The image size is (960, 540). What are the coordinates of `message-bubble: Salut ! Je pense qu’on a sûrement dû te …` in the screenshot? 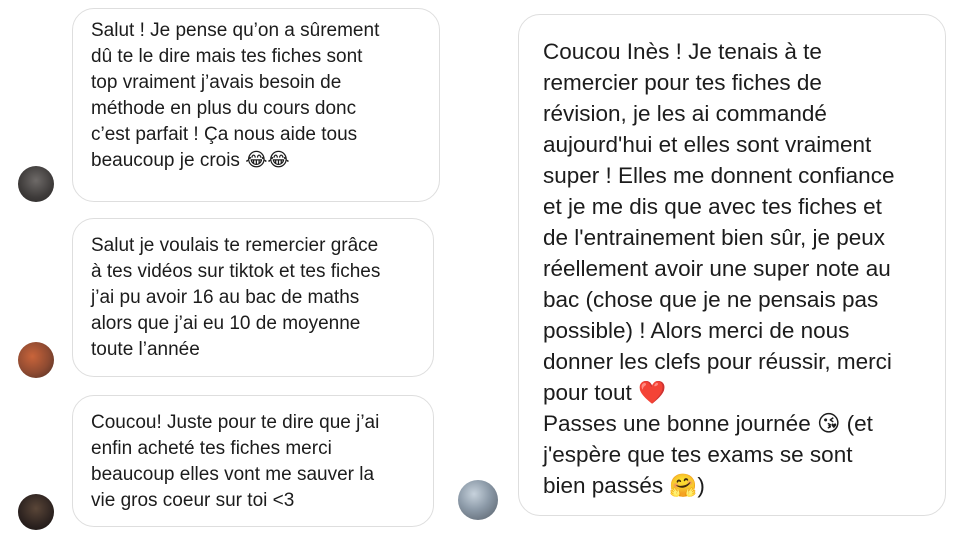 It's located at (256, 105).